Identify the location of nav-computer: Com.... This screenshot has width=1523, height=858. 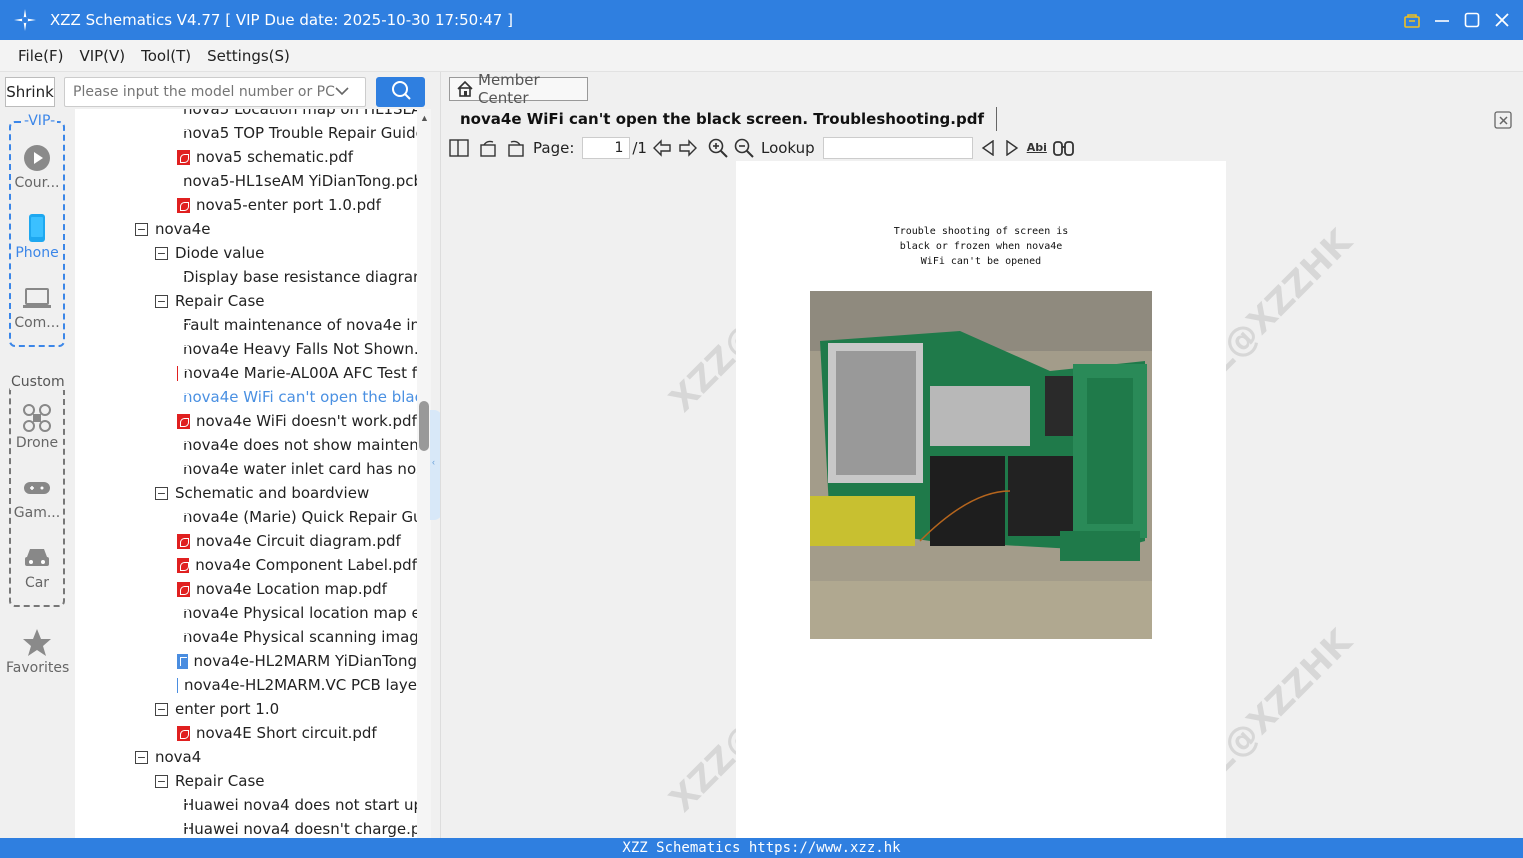
(37, 307).